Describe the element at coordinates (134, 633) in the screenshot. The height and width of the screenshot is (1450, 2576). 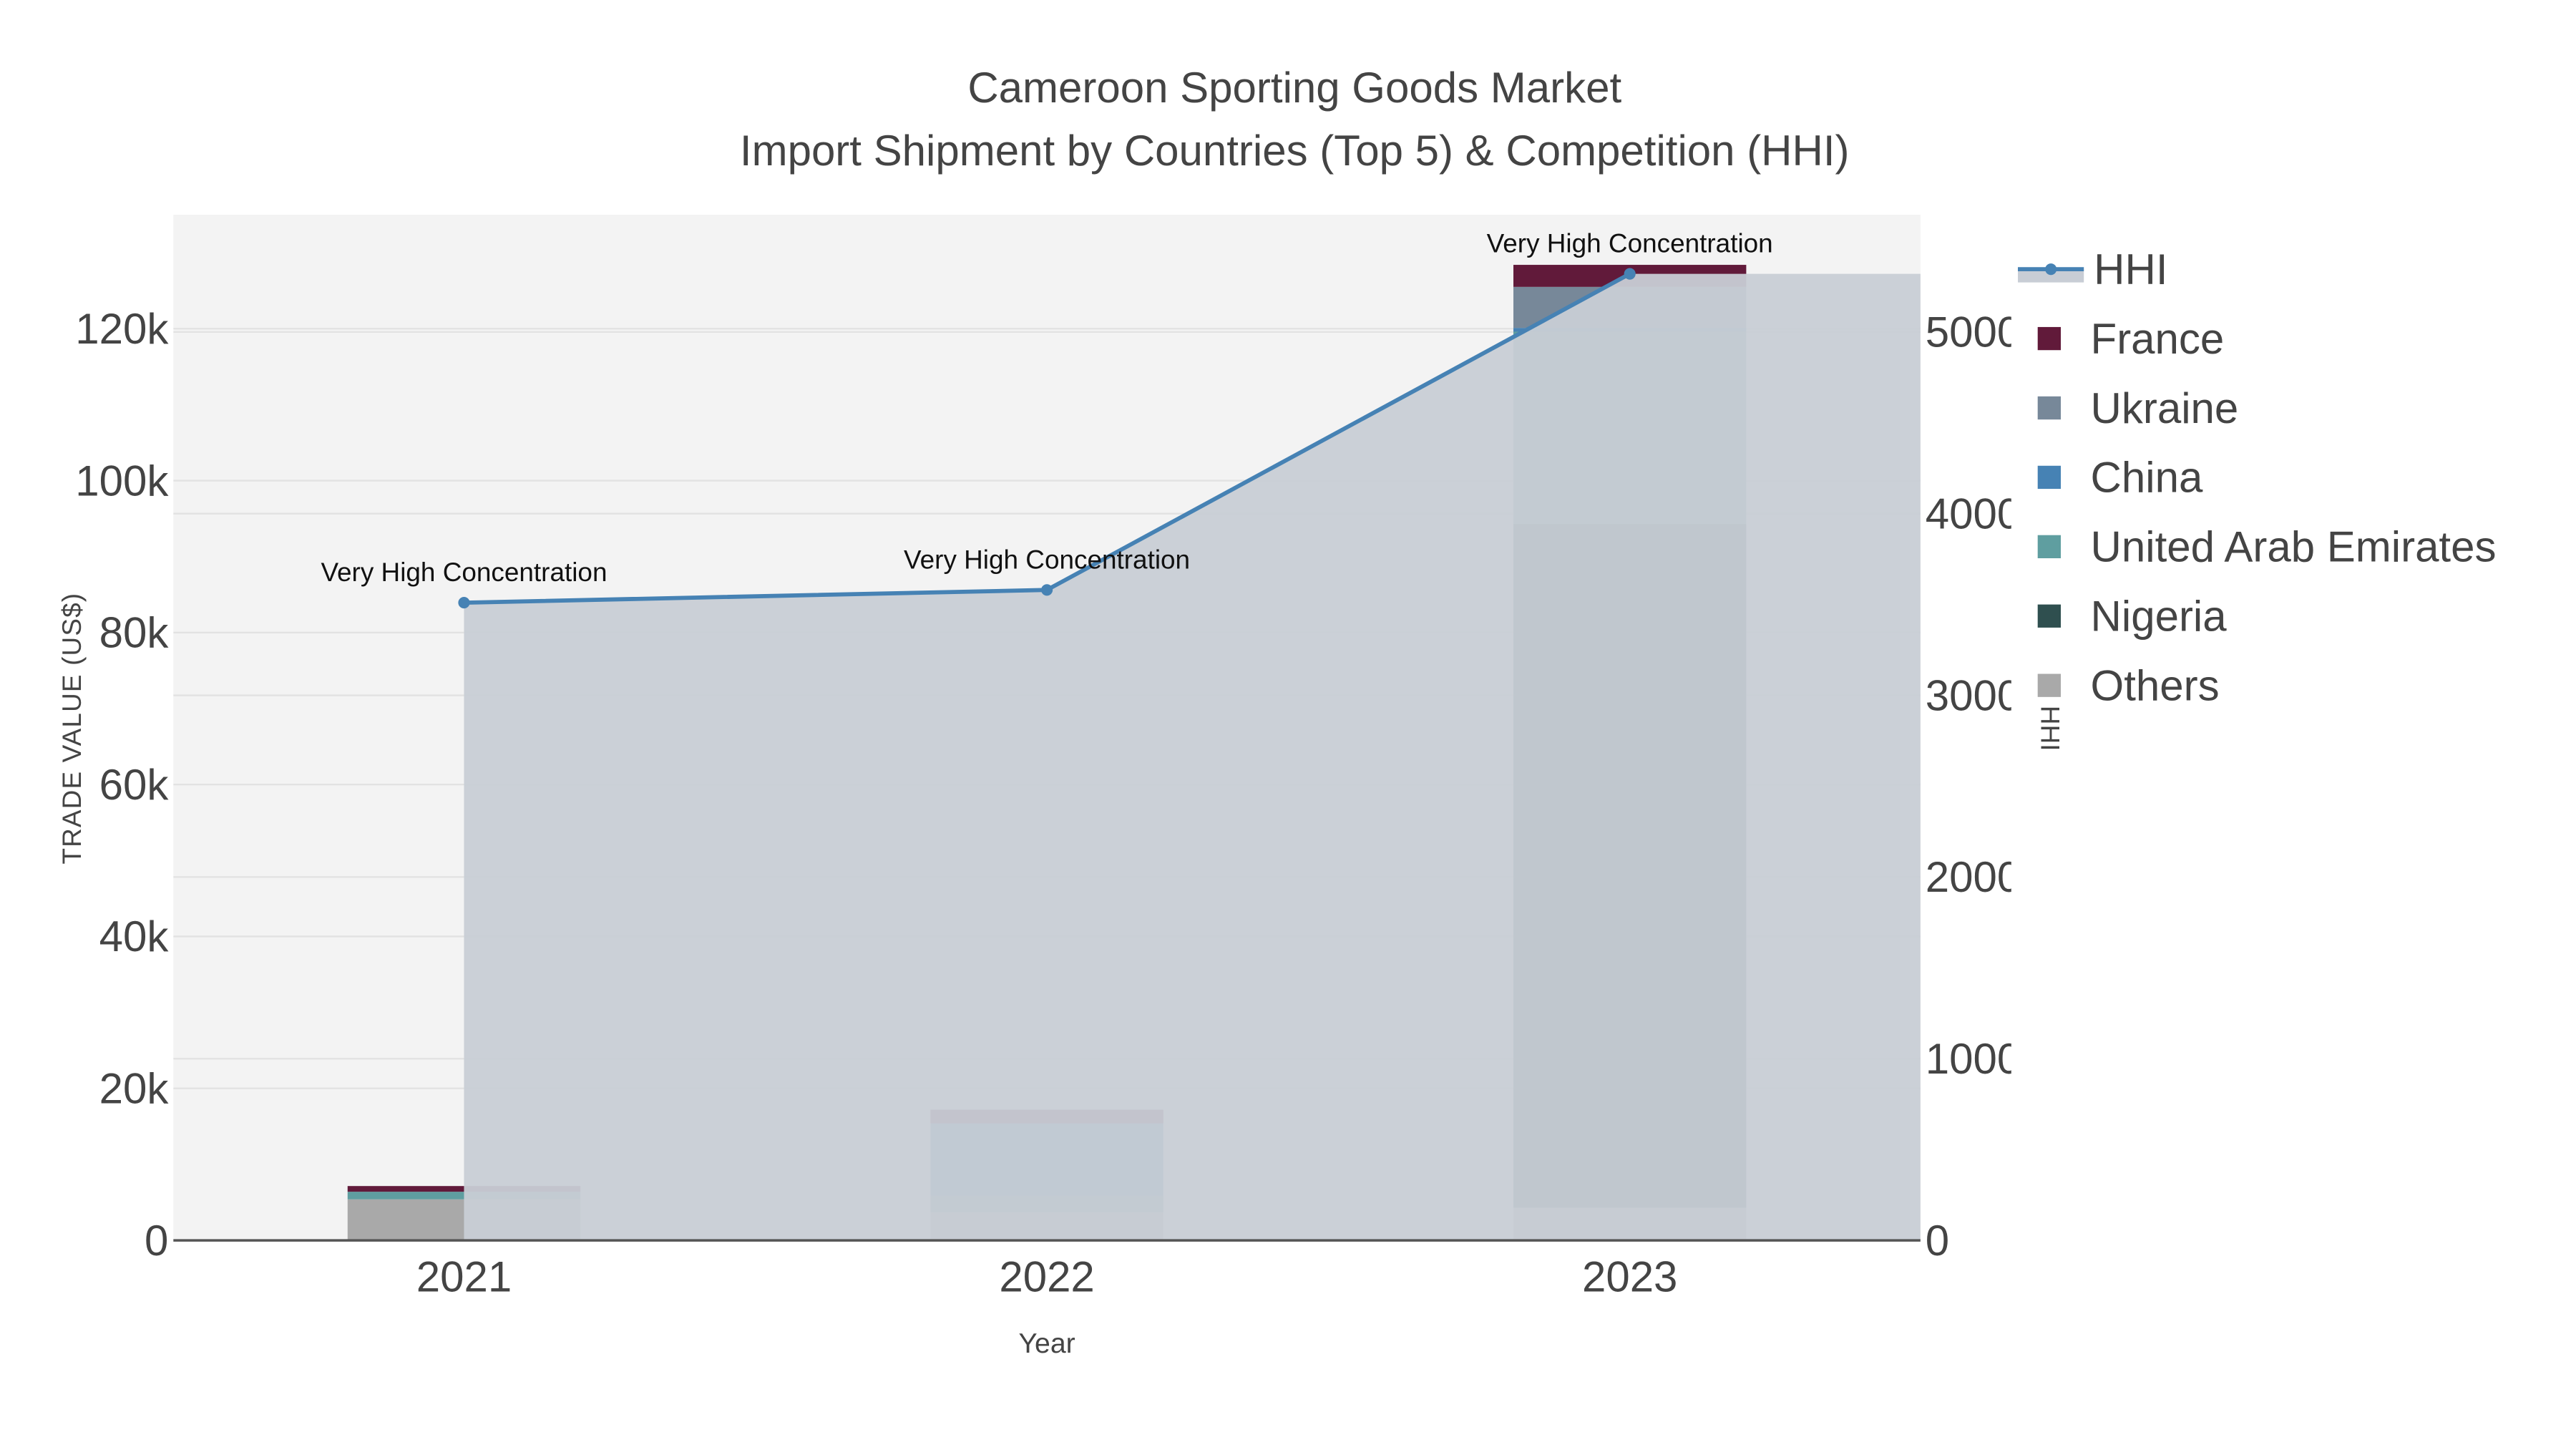
I see `y-tick-label: 80k` at that location.